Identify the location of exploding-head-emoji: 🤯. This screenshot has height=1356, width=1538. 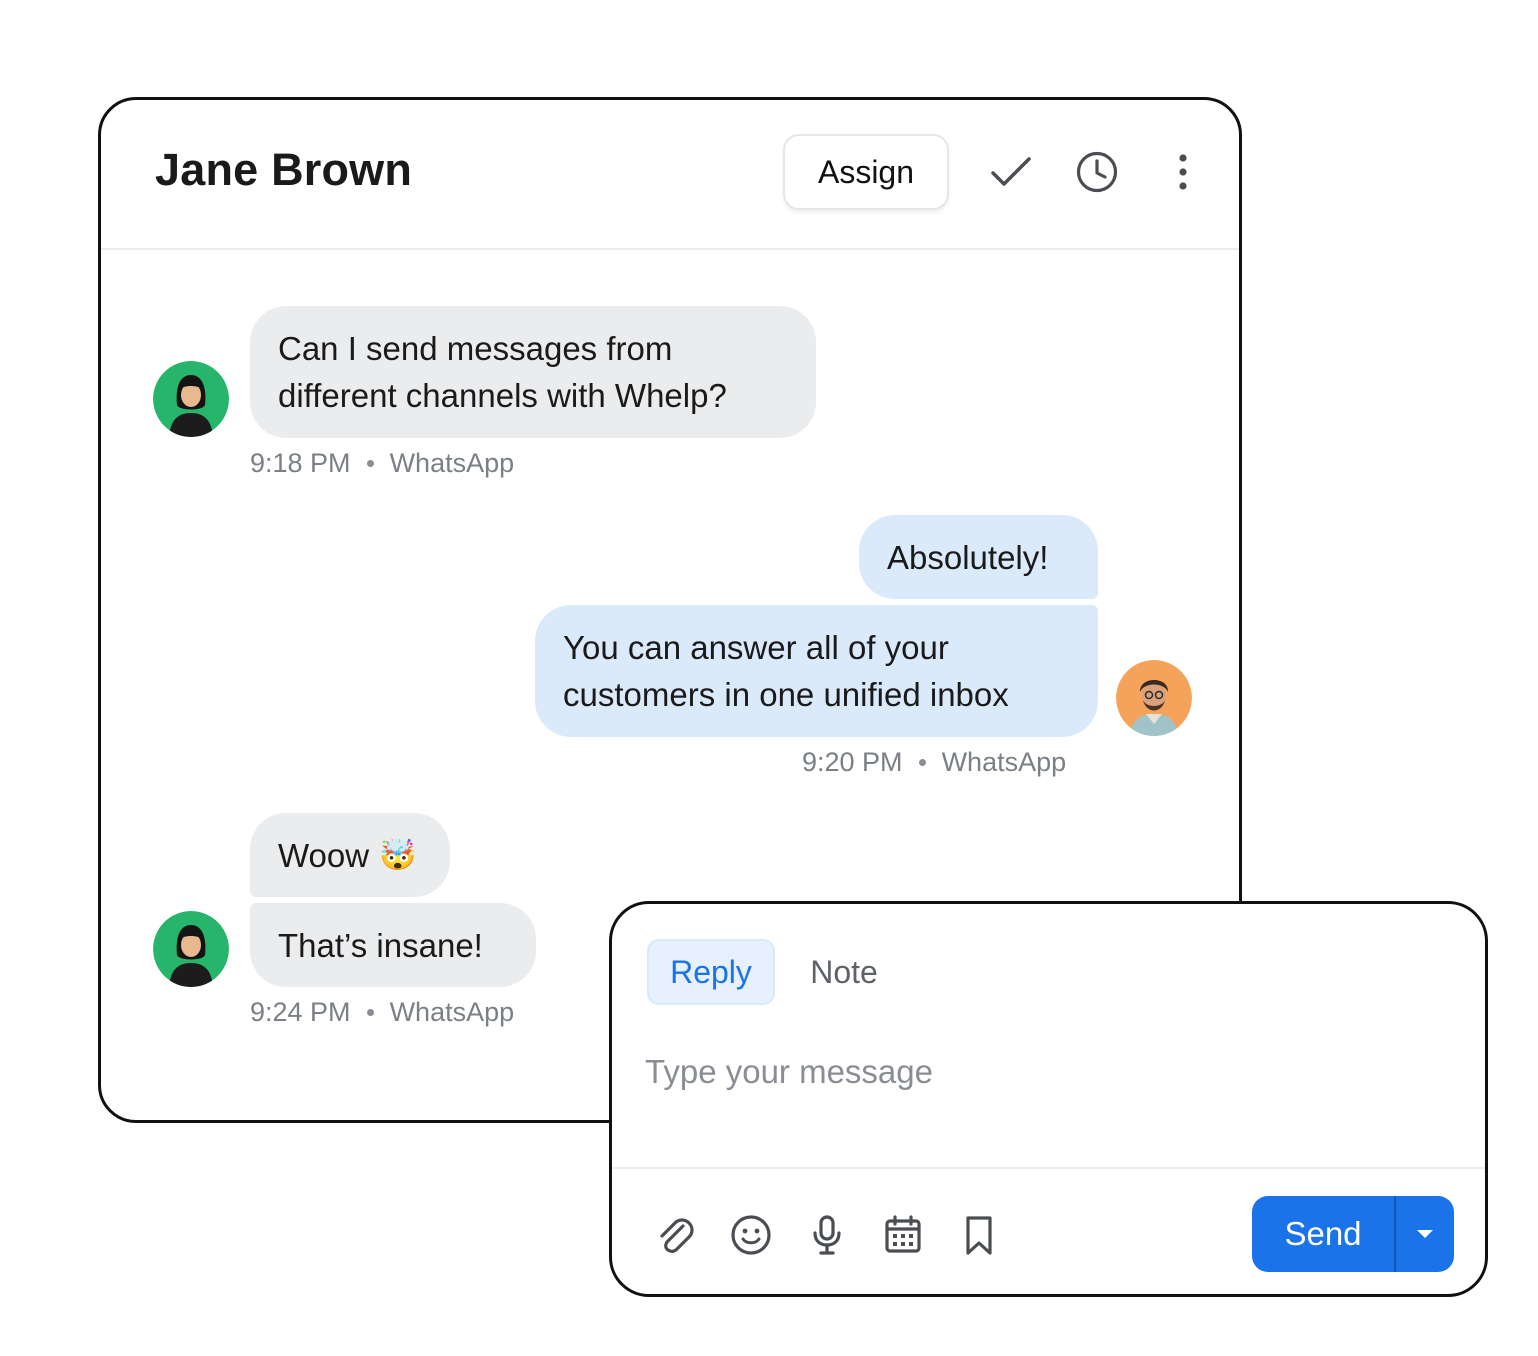
(398, 855).